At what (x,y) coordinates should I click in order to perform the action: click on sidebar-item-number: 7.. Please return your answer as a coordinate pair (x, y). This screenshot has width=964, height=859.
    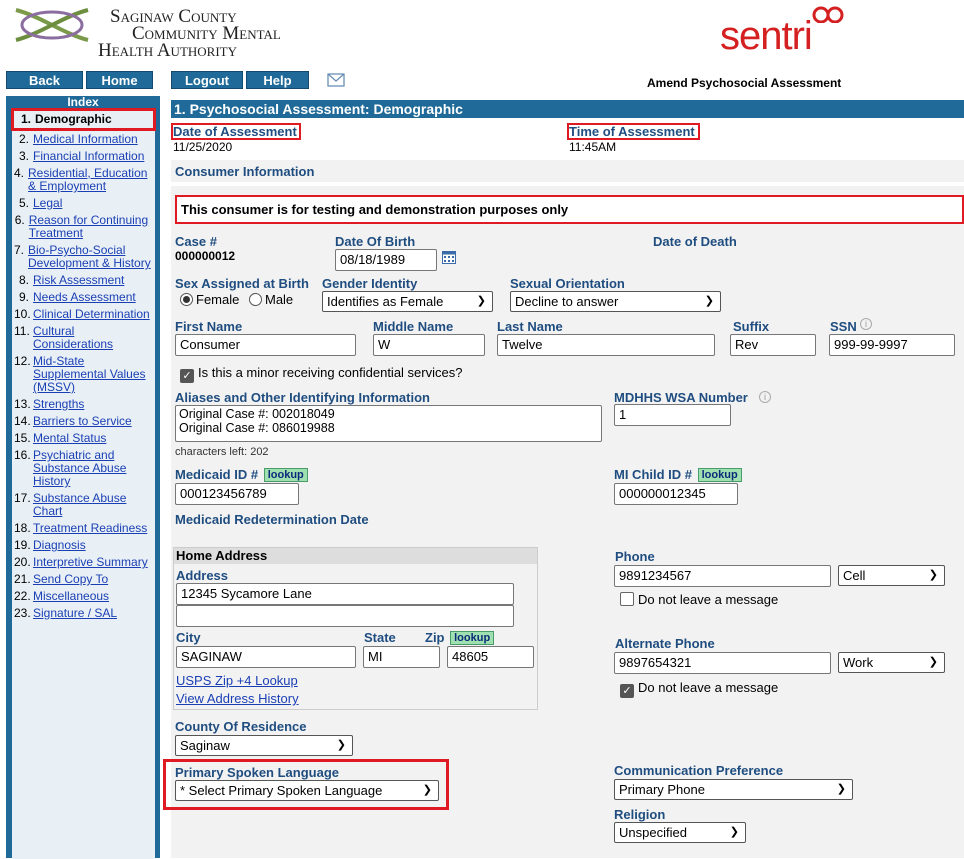
    Looking at the image, I should click on (19, 250).